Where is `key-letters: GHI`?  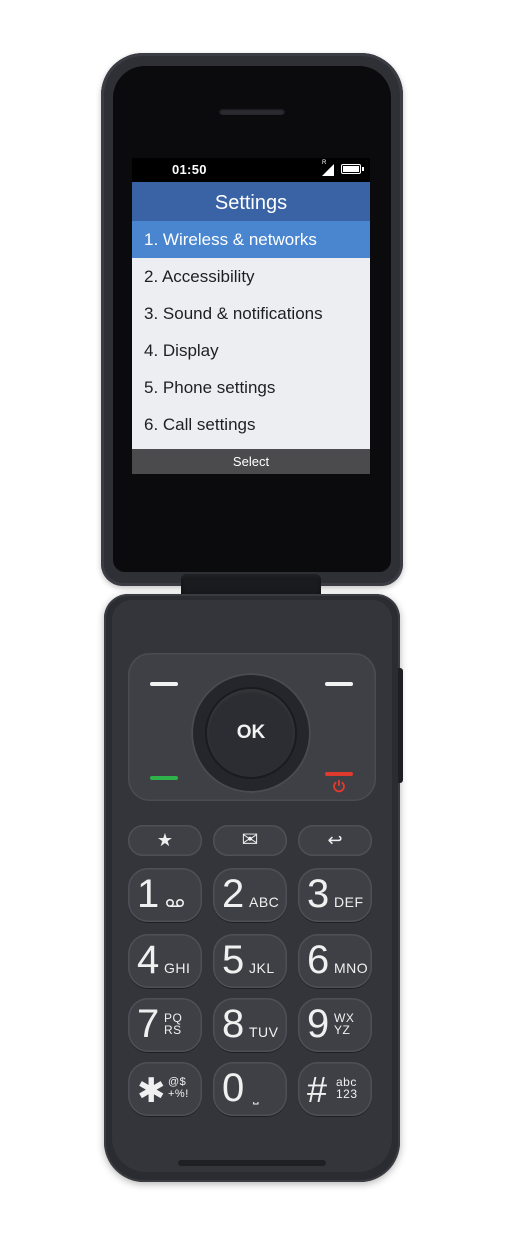
key-letters: GHI is located at coordinates (177, 968).